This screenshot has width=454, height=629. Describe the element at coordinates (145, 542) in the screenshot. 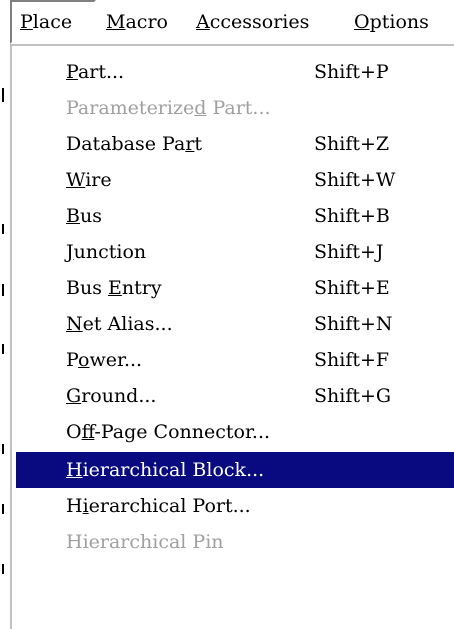

I see `menu-item-label: Hierarchical Pin` at that location.